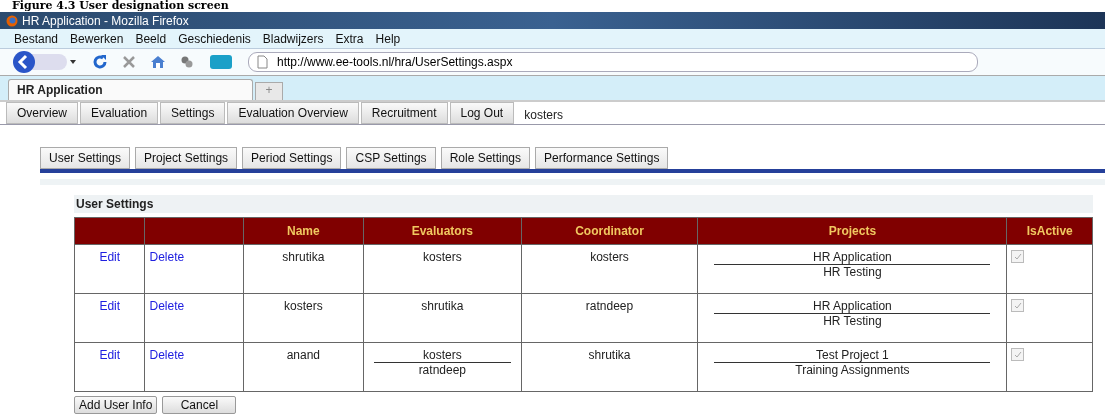 The height and width of the screenshot is (419, 1105). Describe the element at coordinates (602, 158) in the screenshot. I see `settings-tab: Performance Settings` at that location.